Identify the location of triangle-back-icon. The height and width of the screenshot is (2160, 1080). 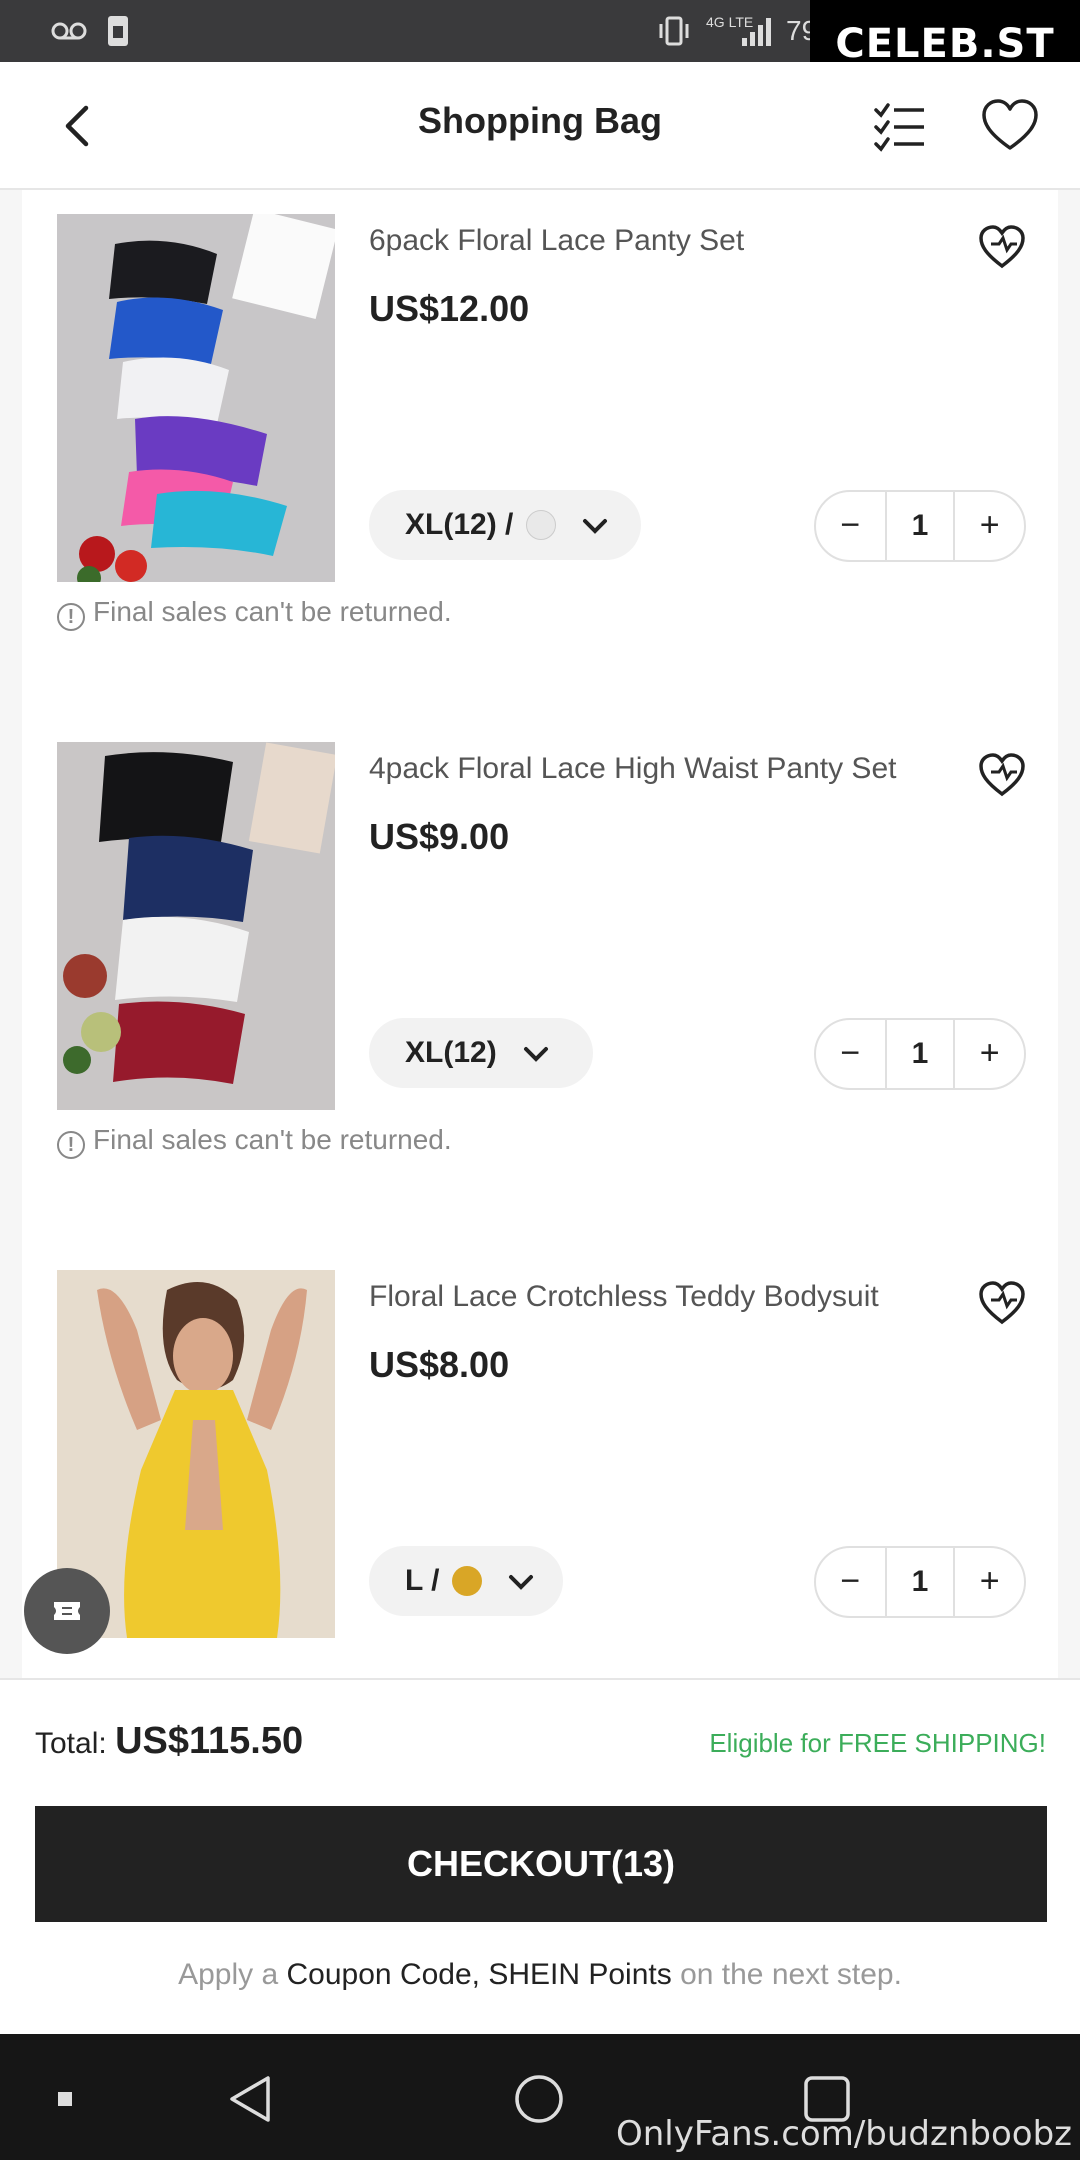
(250, 2099).